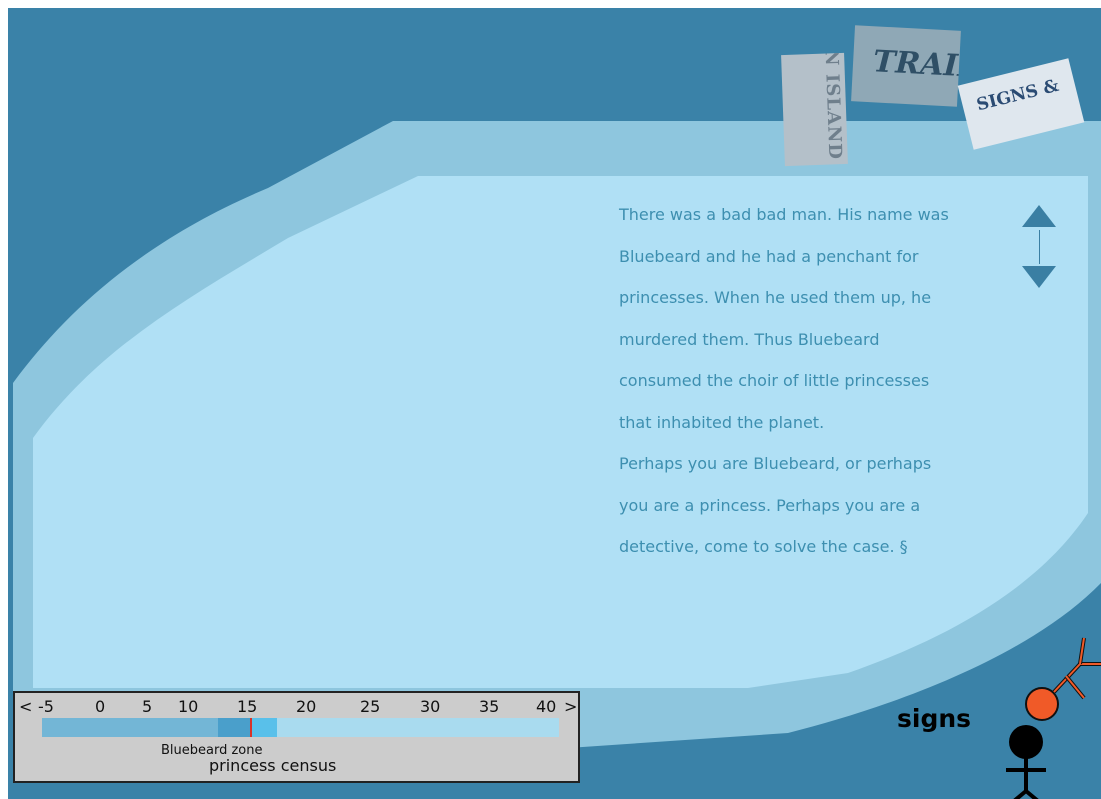 The image size is (1101, 799). What do you see at coordinates (570, 706) in the screenshot?
I see `scale-right-arrow: >` at bounding box center [570, 706].